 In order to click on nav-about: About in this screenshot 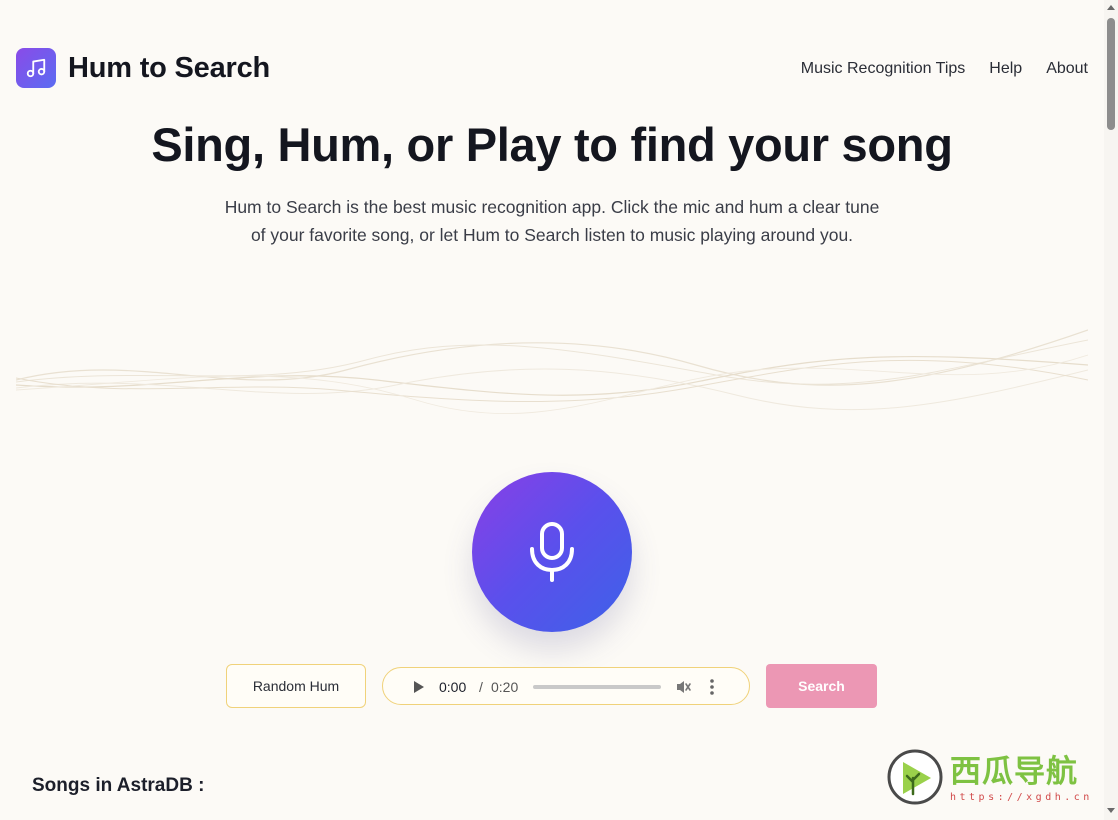, I will do `click(1067, 69)`.